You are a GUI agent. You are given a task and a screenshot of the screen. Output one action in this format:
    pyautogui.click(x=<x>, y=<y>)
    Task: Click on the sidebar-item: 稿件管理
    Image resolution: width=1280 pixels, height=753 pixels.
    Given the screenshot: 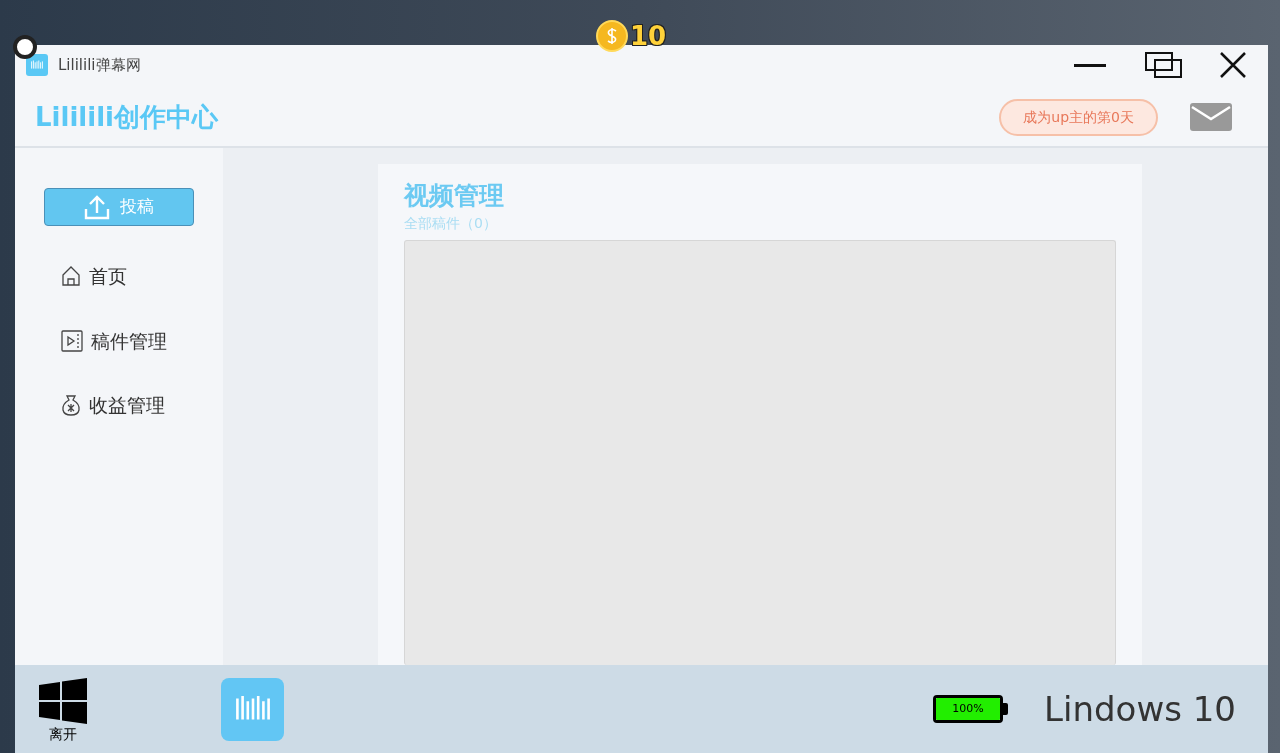 What is the action you would take?
    pyautogui.click(x=142, y=340)
    